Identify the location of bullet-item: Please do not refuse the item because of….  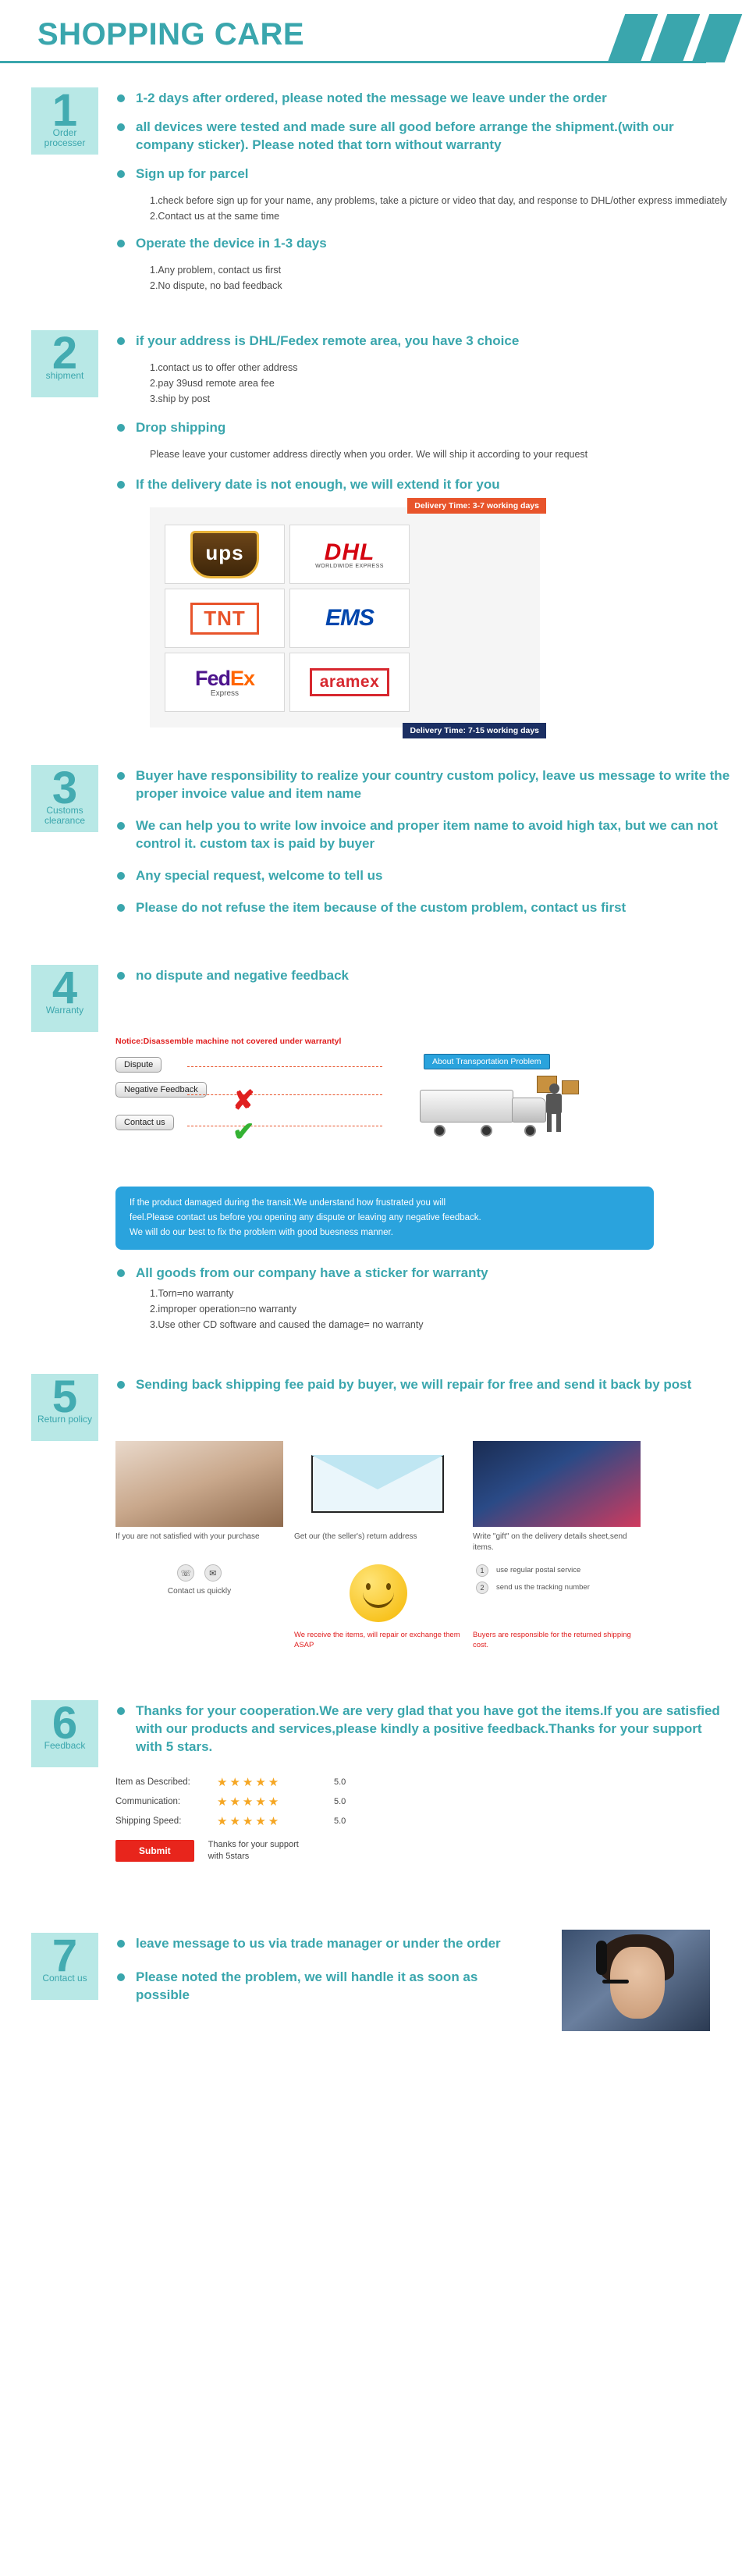
(423, 907).